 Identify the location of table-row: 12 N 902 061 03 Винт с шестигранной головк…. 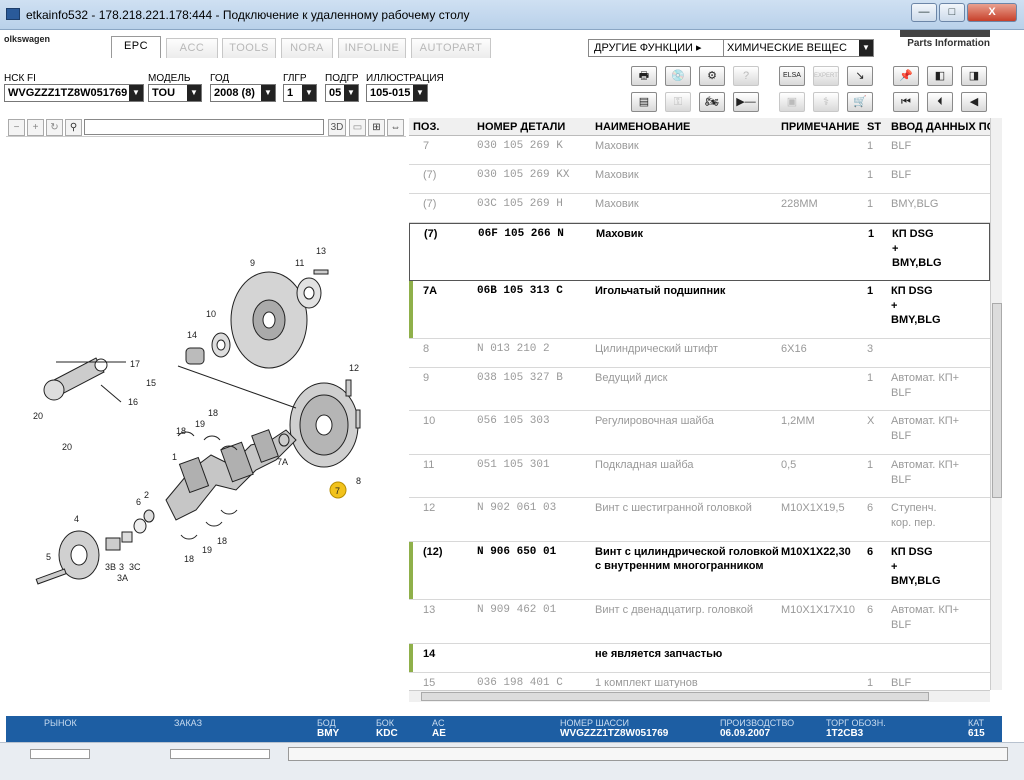
(699, 520).